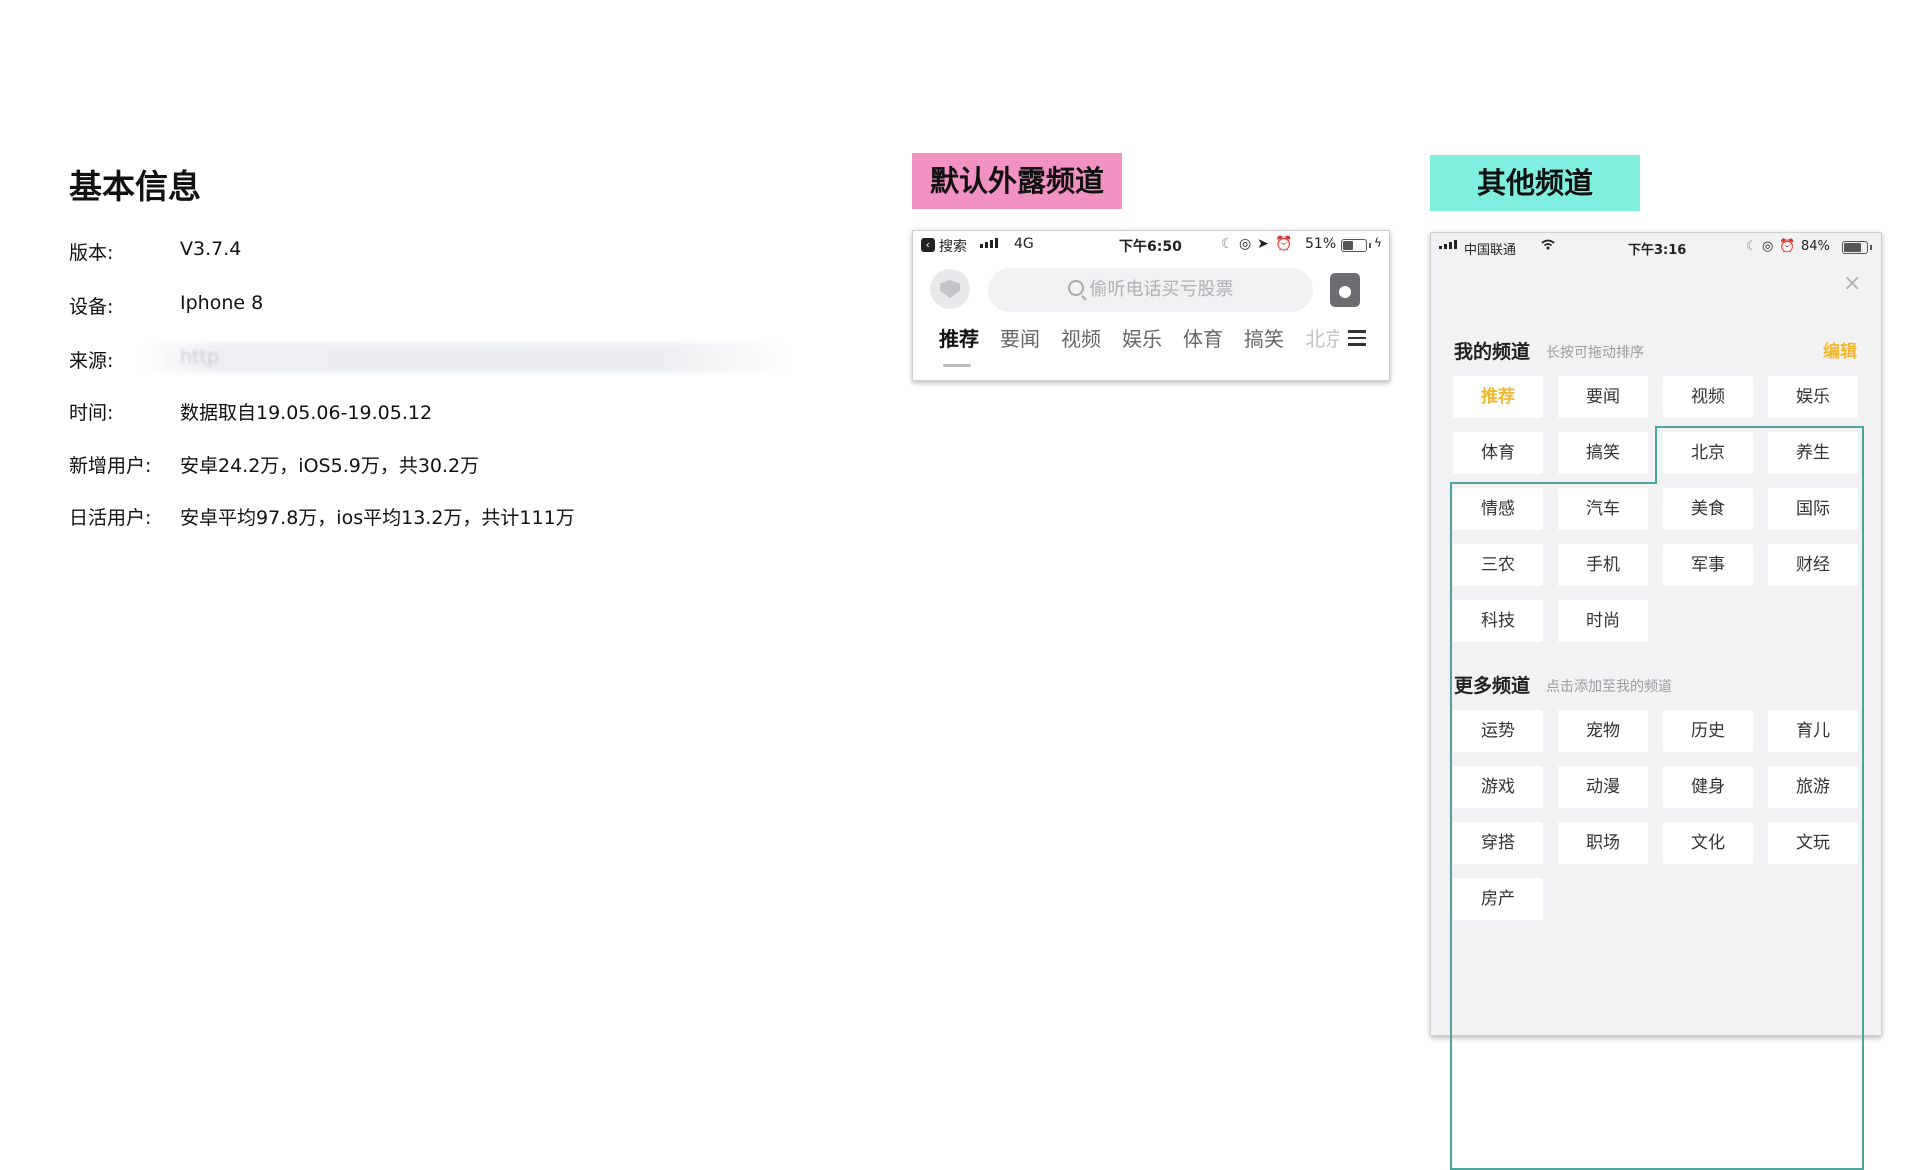  What do you see at coordinates (1492, 352) in the screenshot?
I see `my-channels-title: 我的频道` at bounding box center [1492, 352].